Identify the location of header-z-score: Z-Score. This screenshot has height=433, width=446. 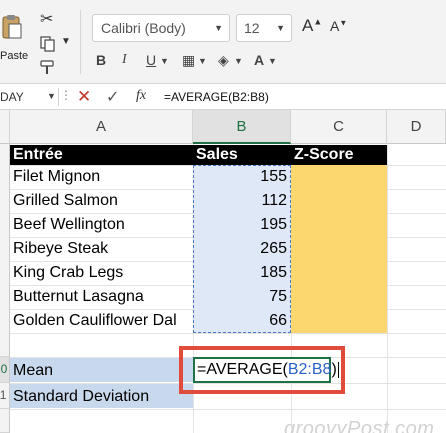
(339, 155).